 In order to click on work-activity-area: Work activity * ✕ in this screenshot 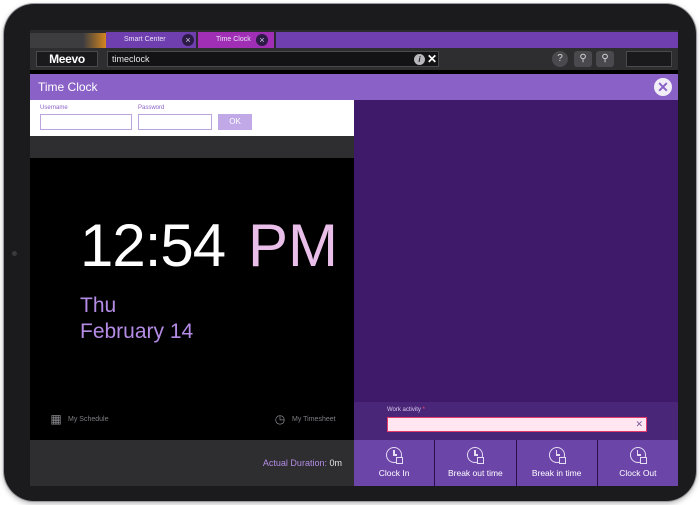, I will do `click(516, 421)`.